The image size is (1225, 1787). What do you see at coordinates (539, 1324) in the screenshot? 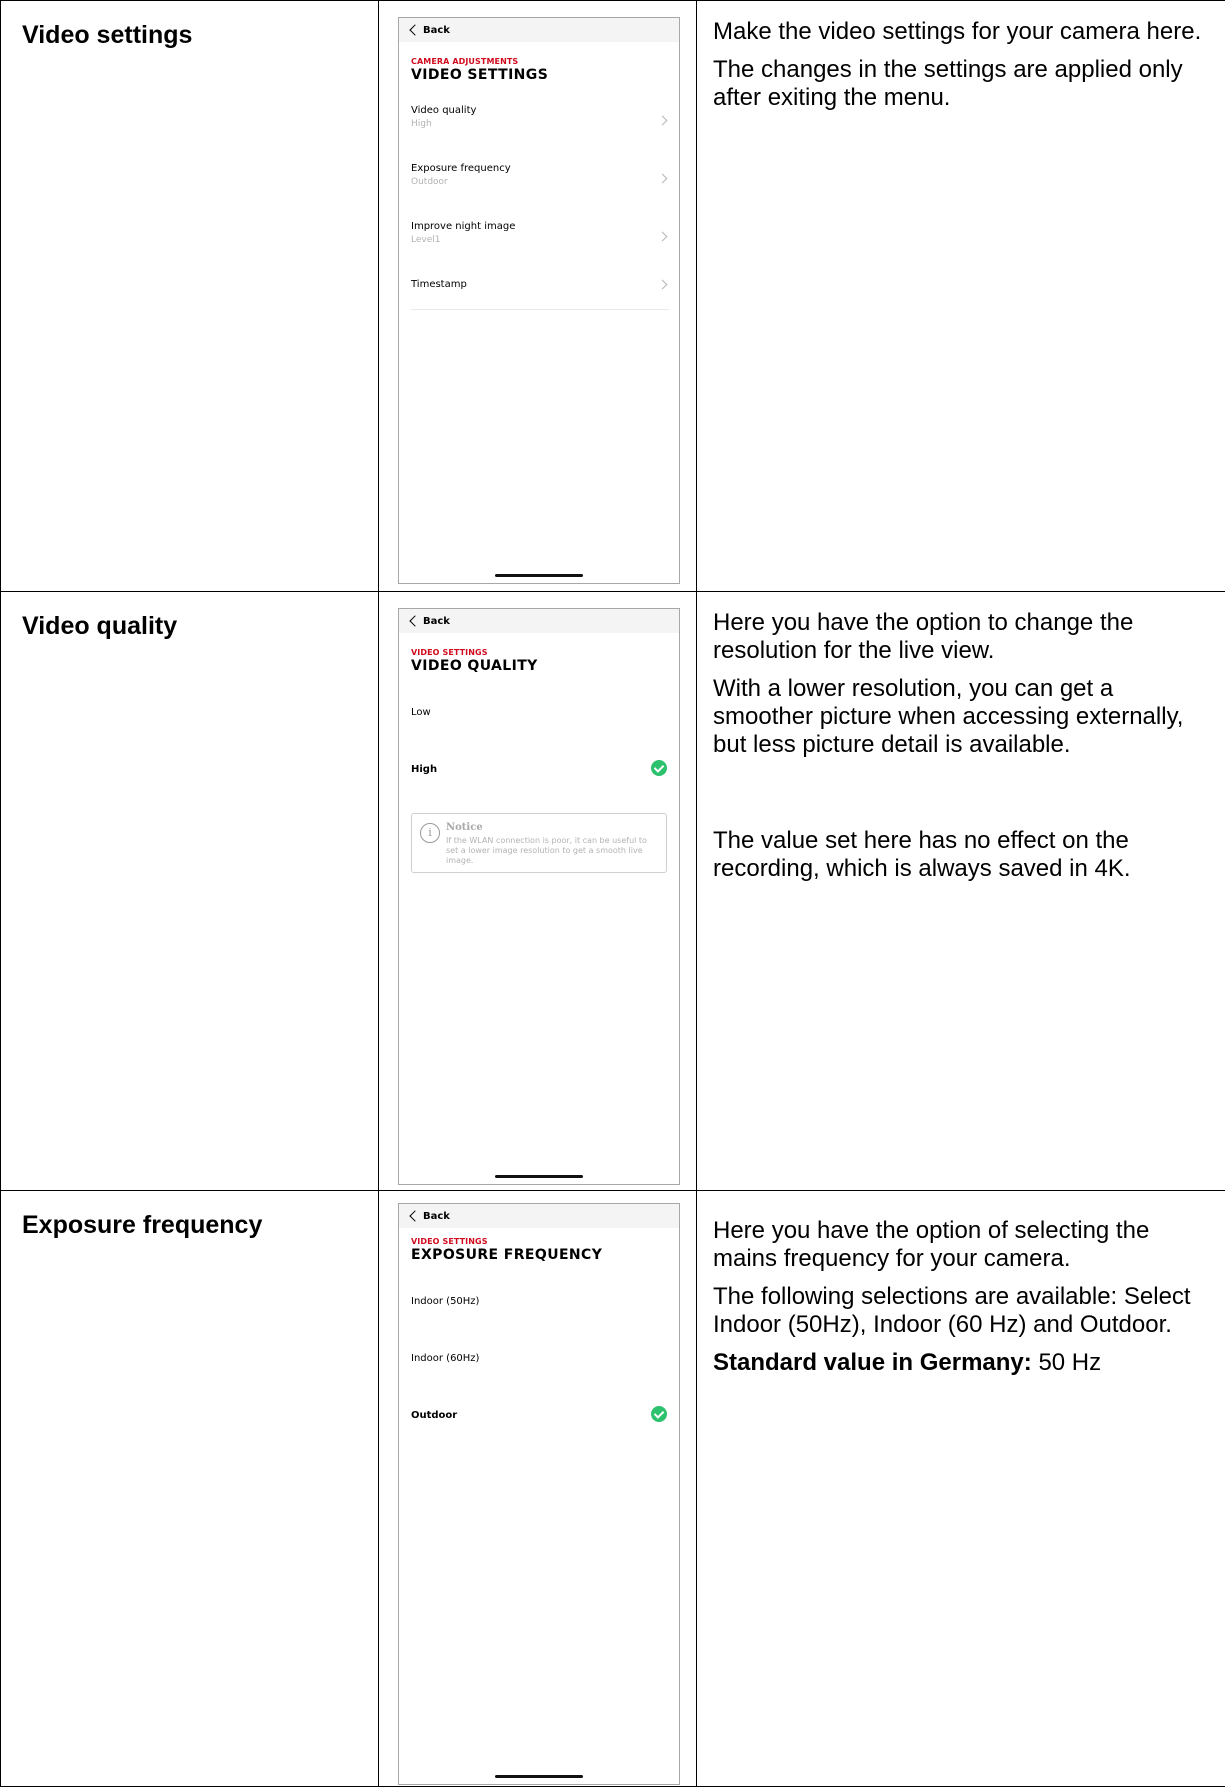
I see `option-indoor-50hz: Indoor (50Hz)` at bounding box center [539, 1324].